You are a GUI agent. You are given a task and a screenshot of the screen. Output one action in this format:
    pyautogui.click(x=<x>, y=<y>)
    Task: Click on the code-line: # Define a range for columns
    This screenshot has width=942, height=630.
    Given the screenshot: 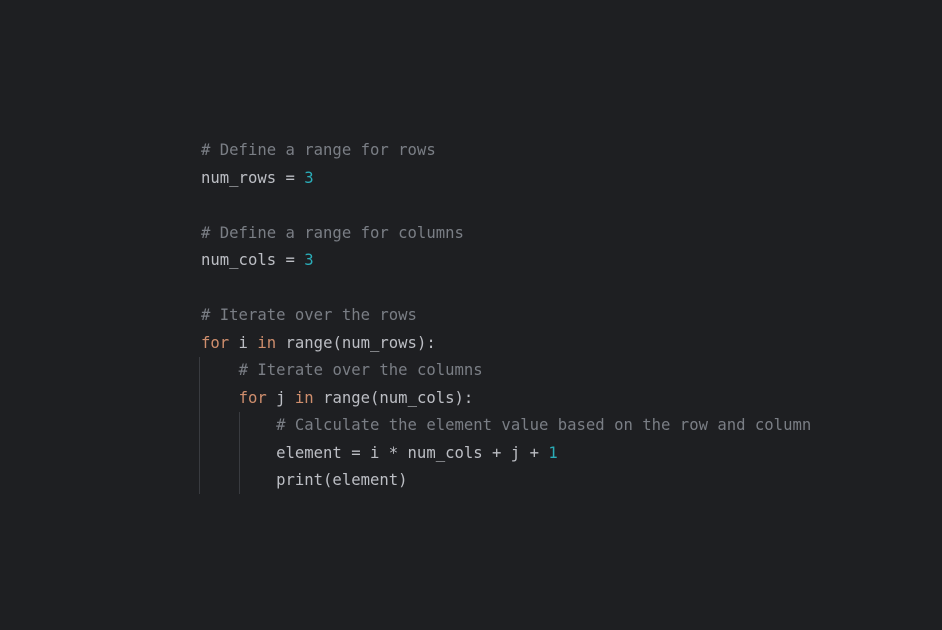 What is the action you would take?
    pyautogui.click(x=506, y=234)
    